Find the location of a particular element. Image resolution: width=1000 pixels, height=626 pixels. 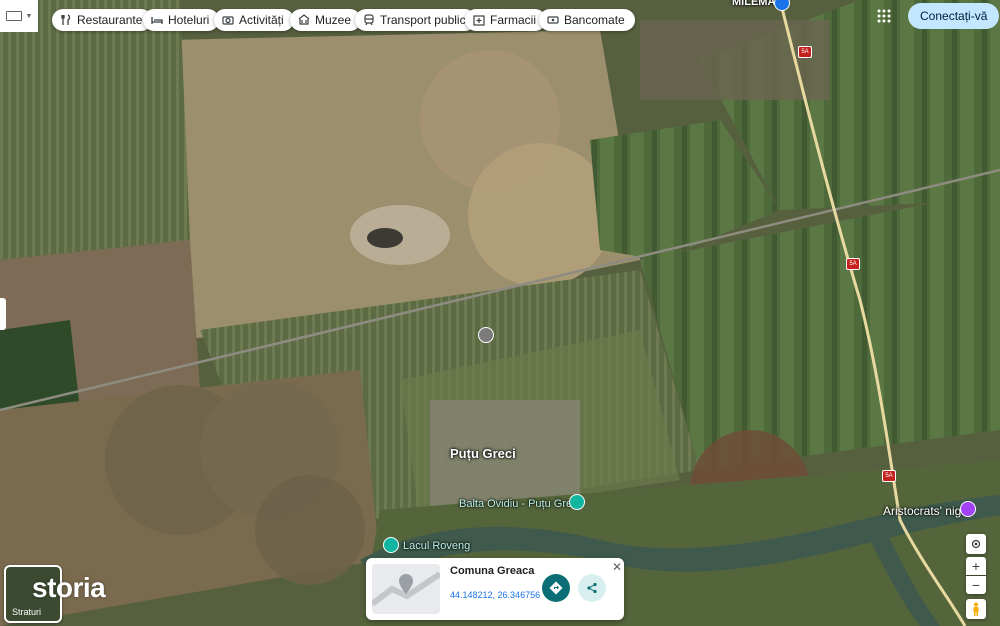

chevron-down-icon: ▼ is located at coordinates (29, 16).